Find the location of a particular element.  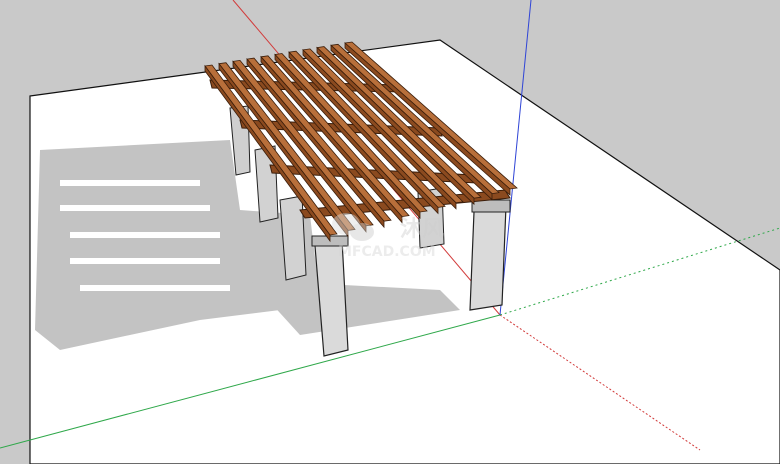

watermark-sub-text: MFCAD.COM is located at coordinates (387, 252).